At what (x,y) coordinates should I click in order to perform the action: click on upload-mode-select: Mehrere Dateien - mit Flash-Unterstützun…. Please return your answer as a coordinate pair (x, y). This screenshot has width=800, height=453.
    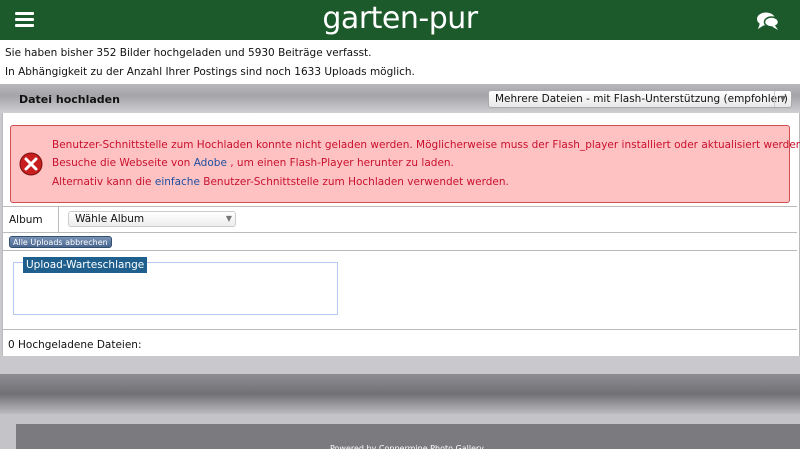
    Looking at the image, I should click on (640, 99).